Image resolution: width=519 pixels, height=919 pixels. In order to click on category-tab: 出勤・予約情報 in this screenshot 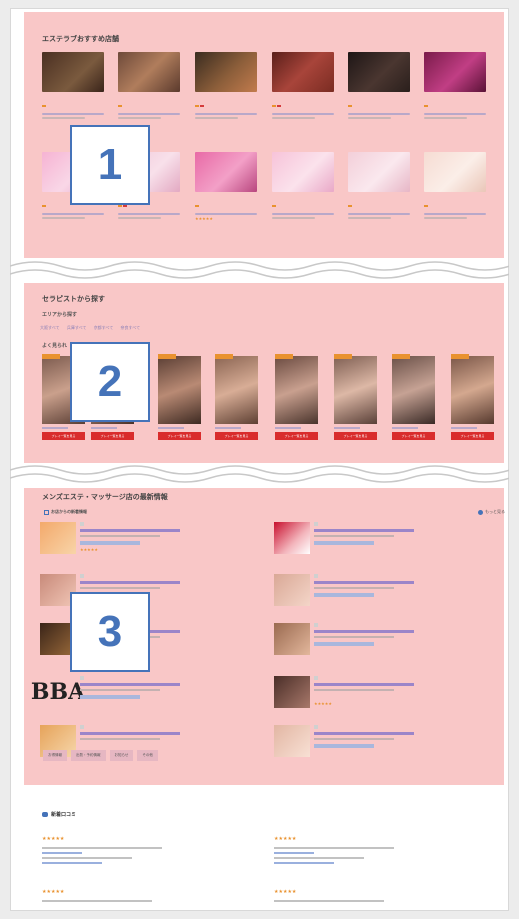, I will do `click(88, 755)`.